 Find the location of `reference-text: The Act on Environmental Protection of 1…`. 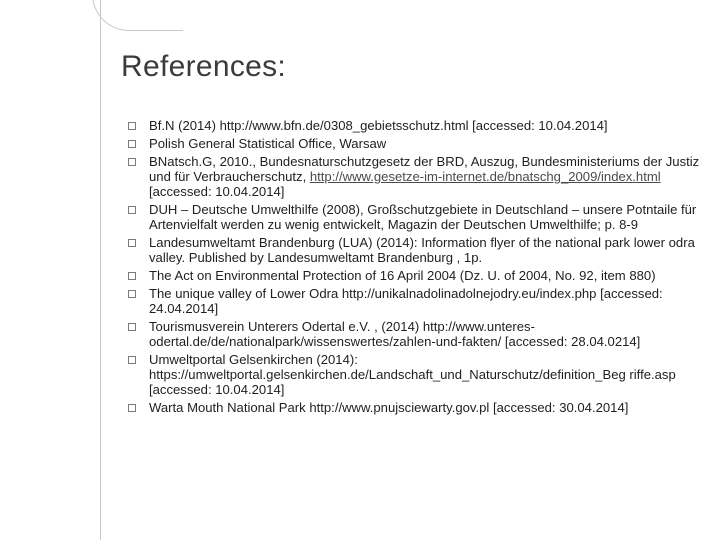

reference-text: The Act on Environmental Protection of 1… is located at coordinates (402, 275).